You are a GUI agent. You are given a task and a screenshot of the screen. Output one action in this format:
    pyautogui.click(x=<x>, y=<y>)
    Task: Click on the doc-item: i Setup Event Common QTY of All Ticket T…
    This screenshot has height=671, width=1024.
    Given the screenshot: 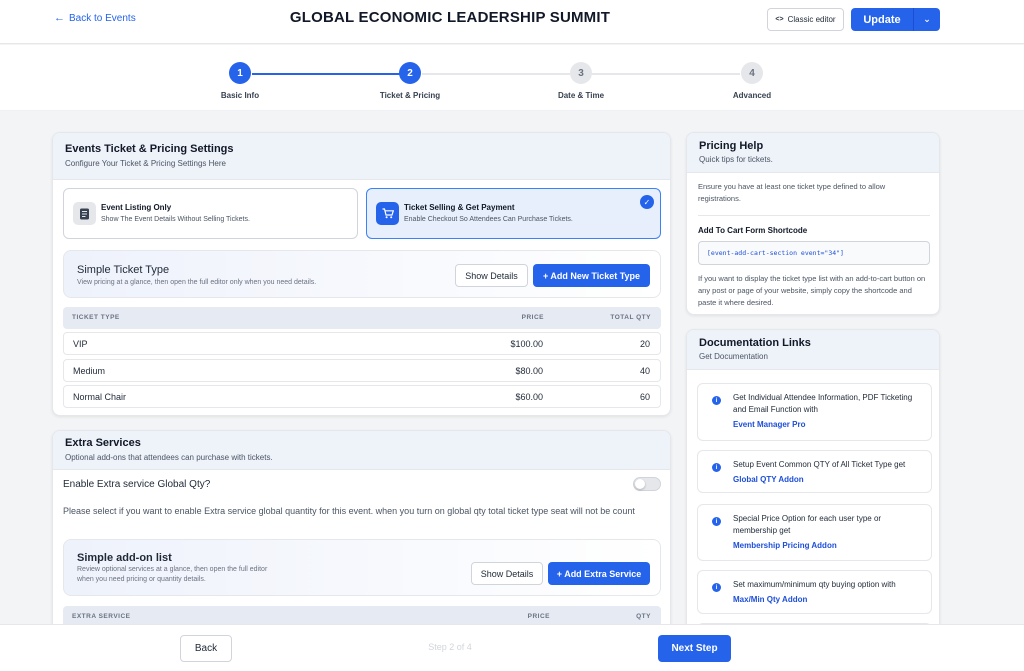 What is the action you would take?
    pyautogui.click(x=814, y=471)
    